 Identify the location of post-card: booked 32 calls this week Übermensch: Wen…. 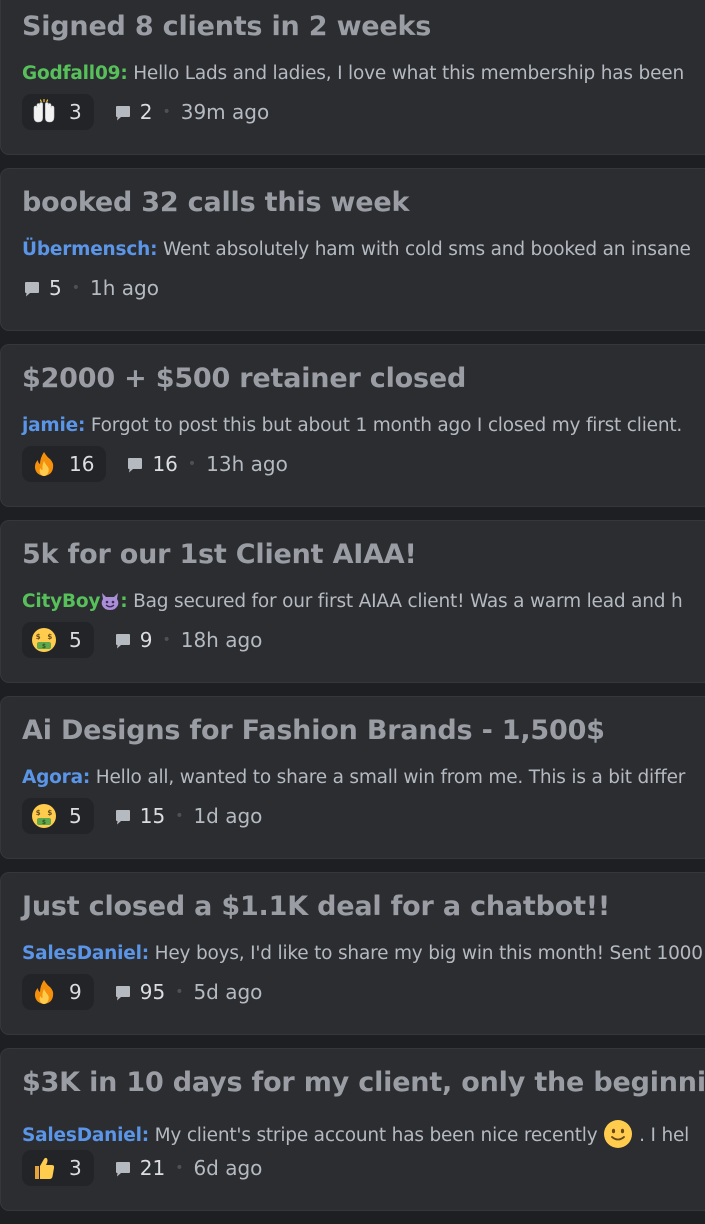
(352, 249).